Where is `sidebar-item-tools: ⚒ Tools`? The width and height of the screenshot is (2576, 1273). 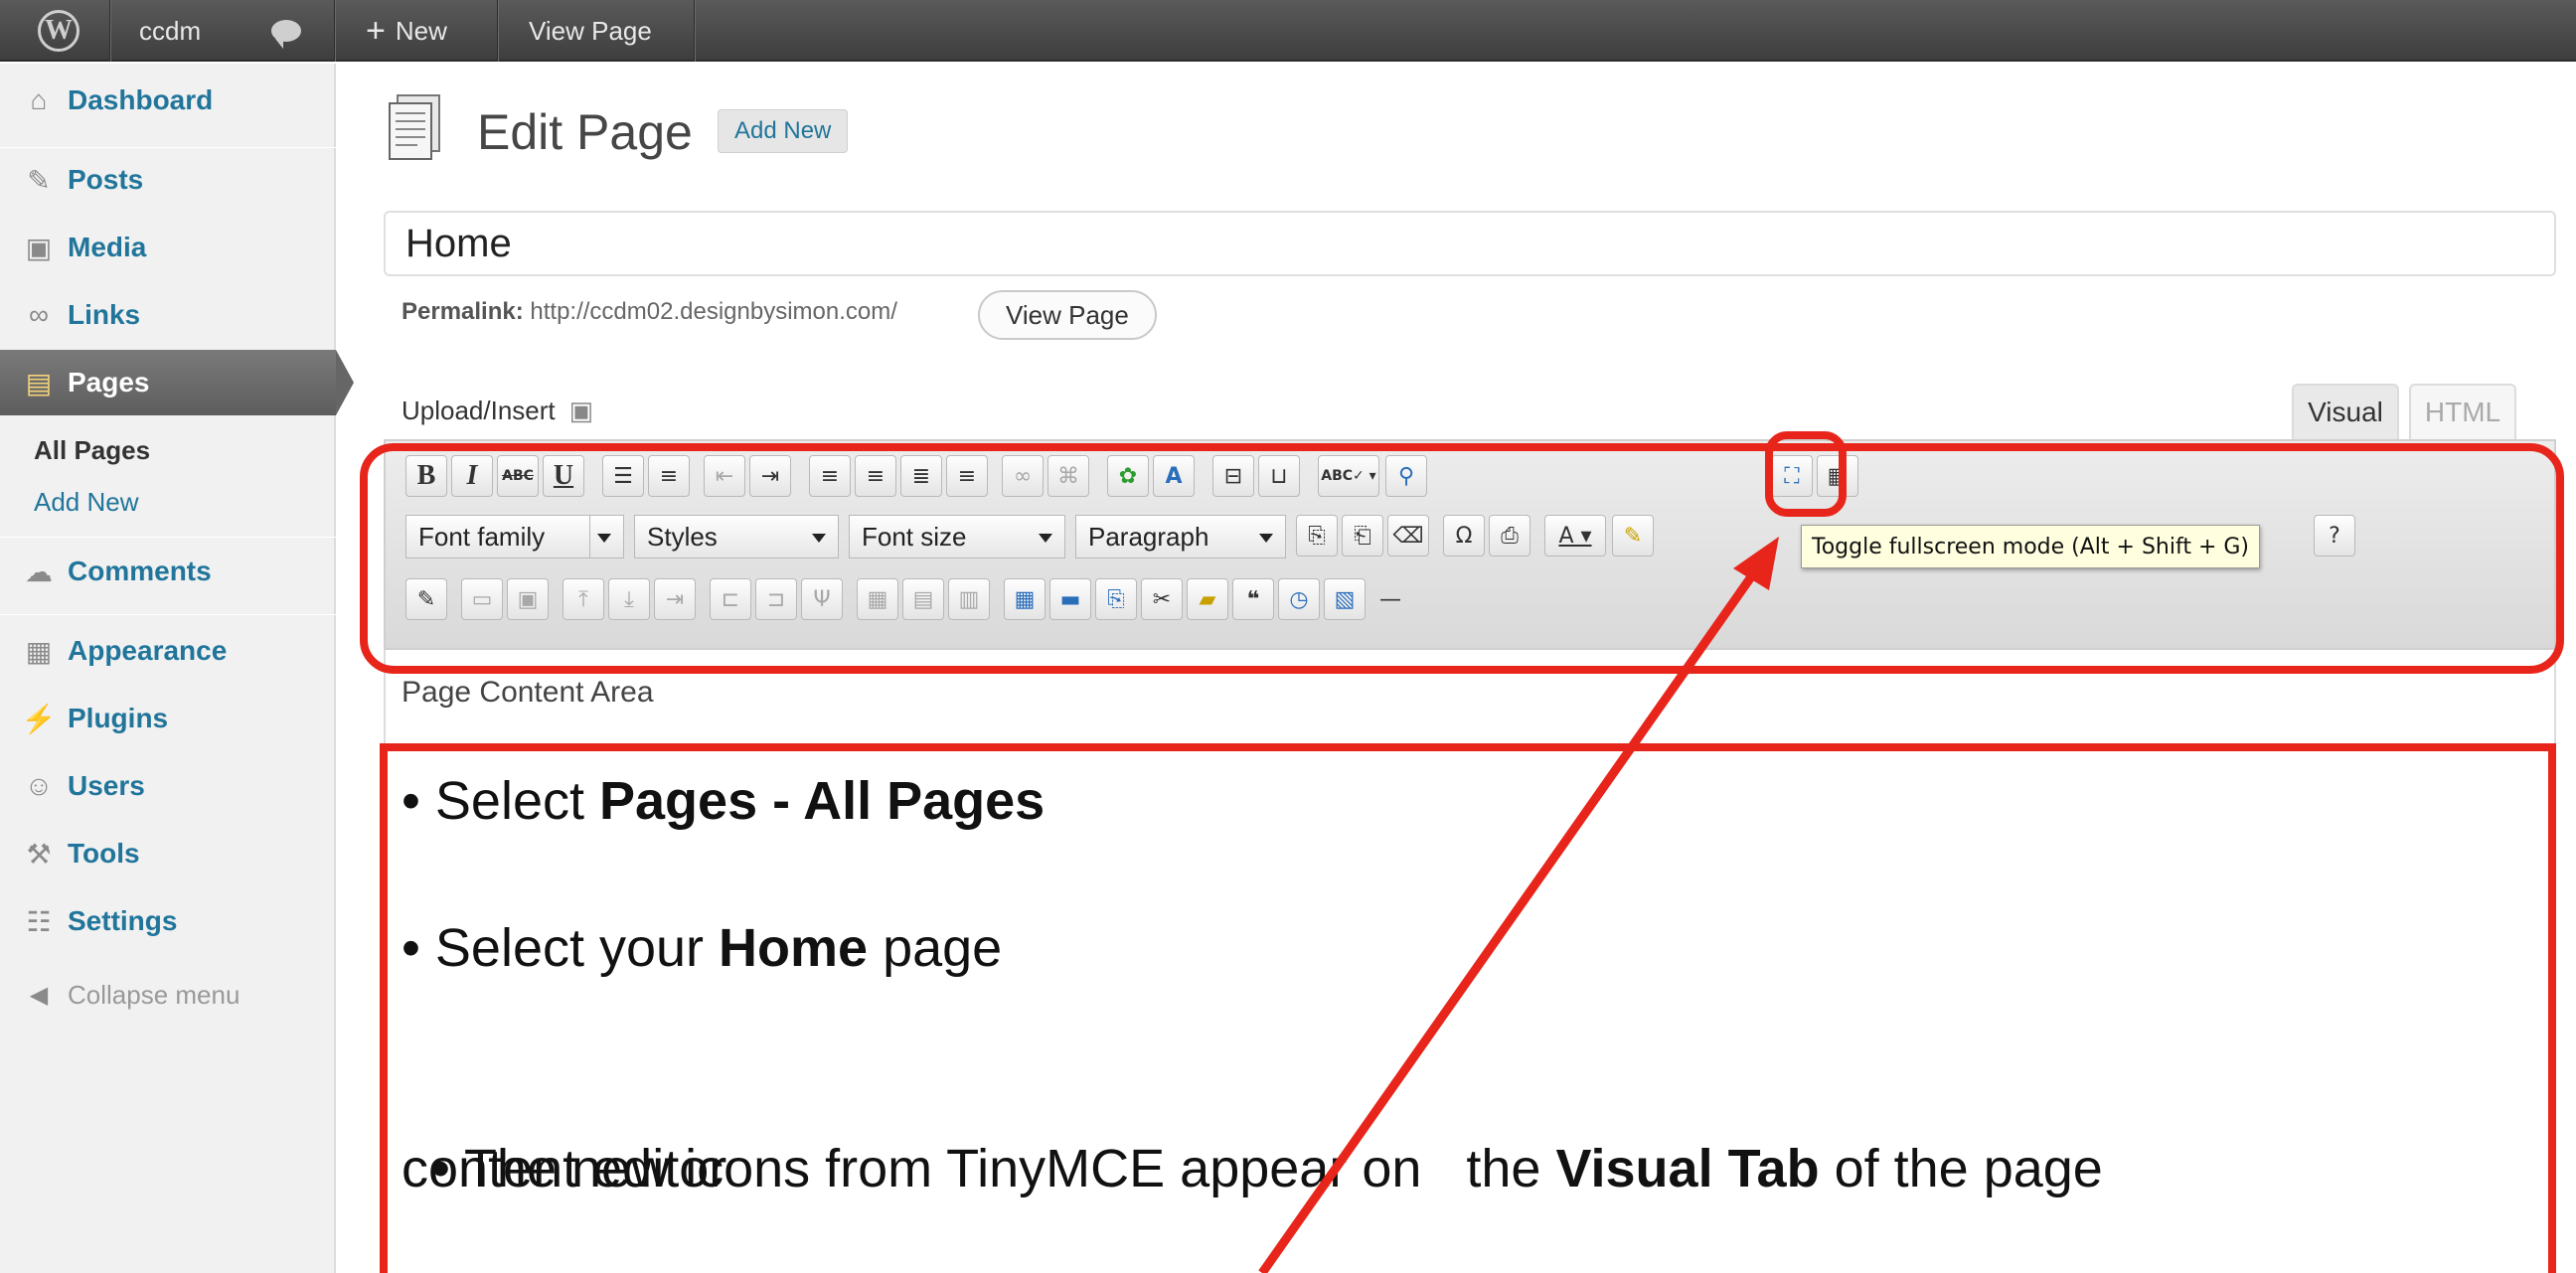
sidebar-item-tools: ⚒ Tools is located at coordinates (168, 853).